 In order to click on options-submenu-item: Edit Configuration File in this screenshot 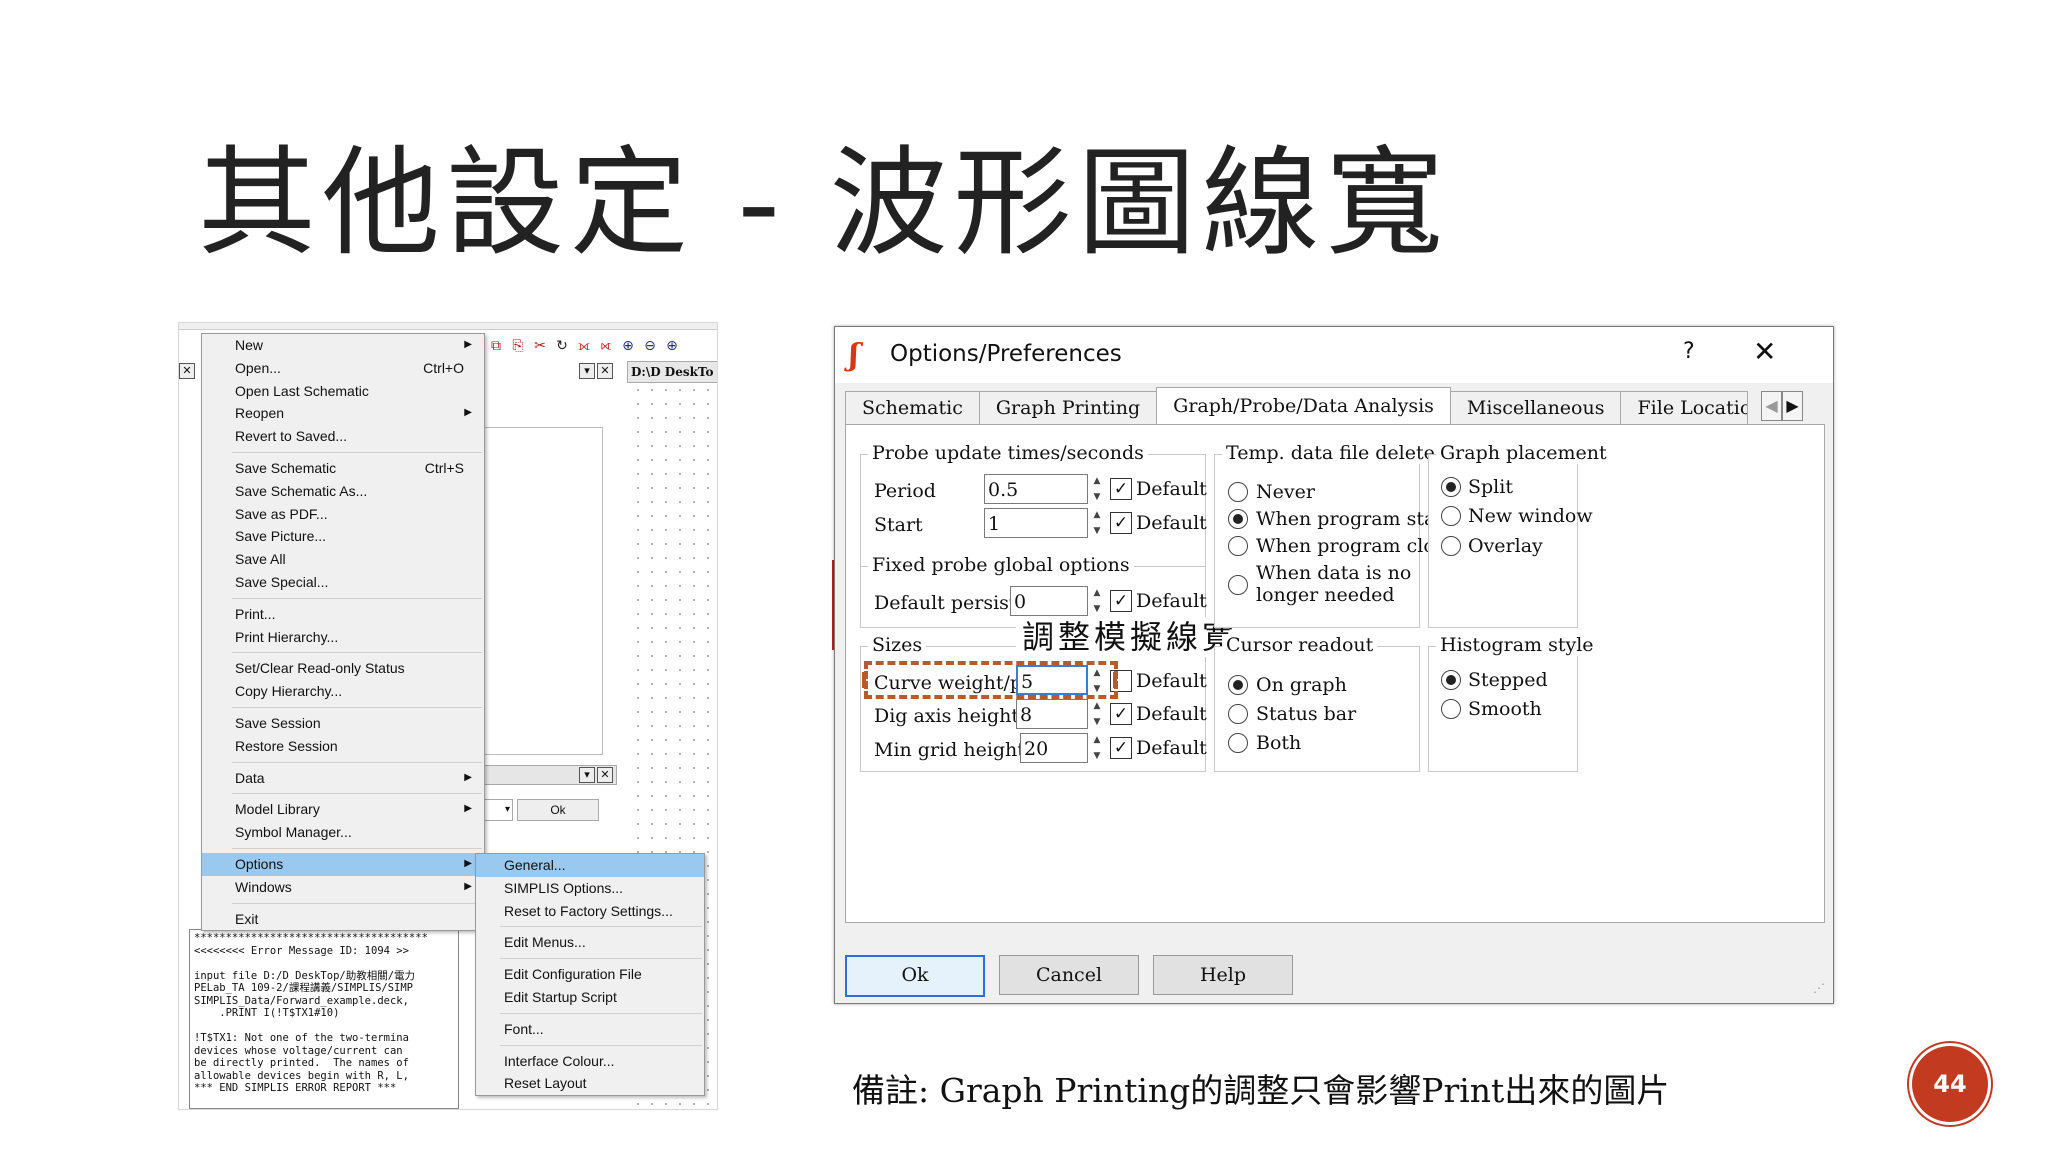, I will do `click(590, 974)`.